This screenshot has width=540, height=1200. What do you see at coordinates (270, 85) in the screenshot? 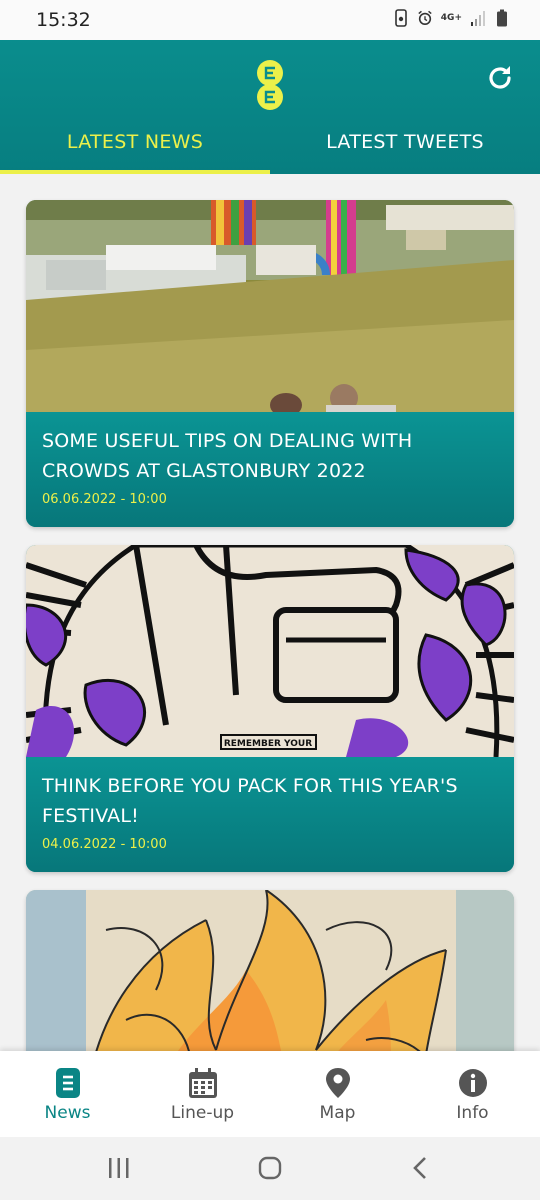
I see `ee-logo` at bounding box center [270, 85].